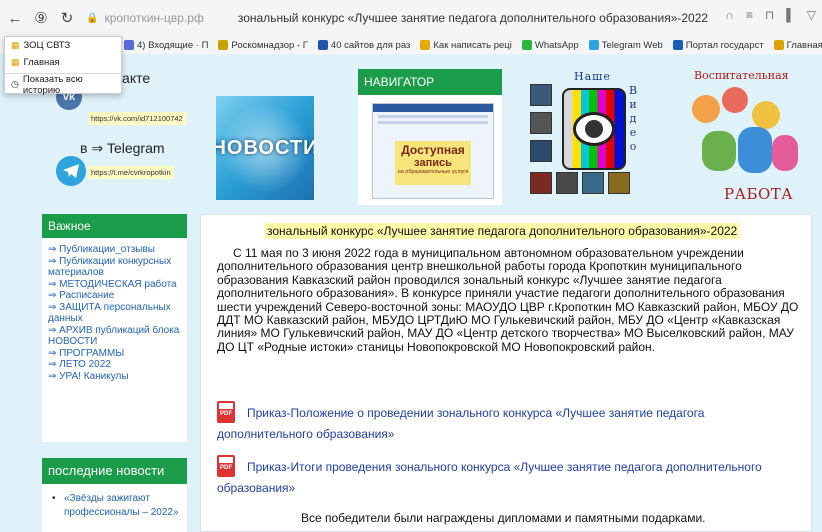  I want to click on clock-icon: ◷, so click(15, 84).